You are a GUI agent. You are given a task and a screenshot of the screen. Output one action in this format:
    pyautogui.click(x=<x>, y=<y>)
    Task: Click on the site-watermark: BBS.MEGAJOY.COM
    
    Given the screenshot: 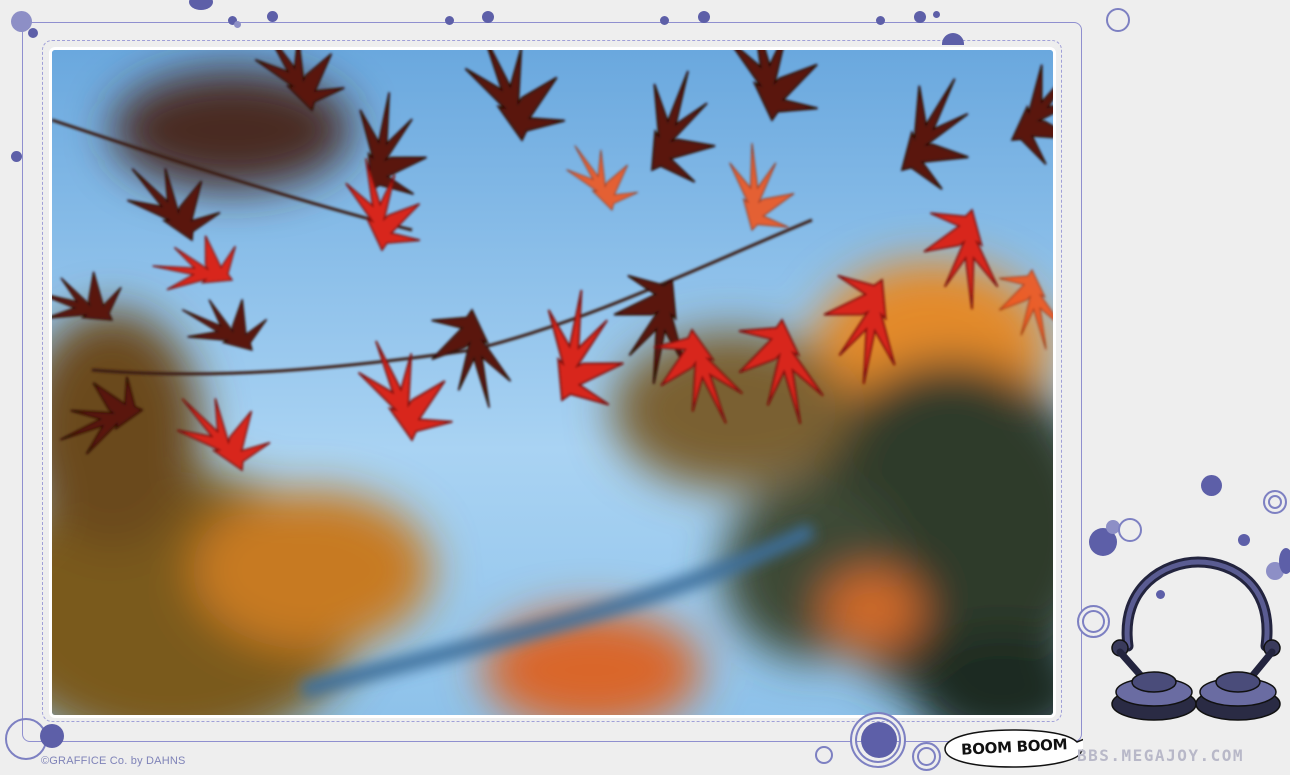 What is the action you would take?
    pyautogui.click(x=1160, y=755)
    